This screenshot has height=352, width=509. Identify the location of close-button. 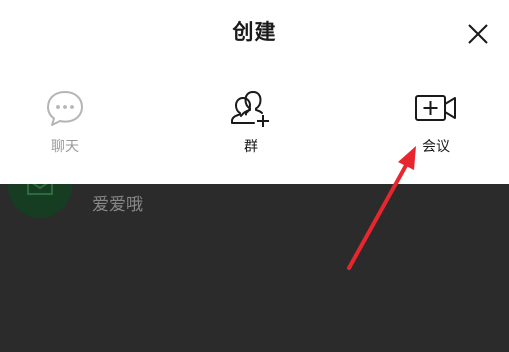
(478, 34).